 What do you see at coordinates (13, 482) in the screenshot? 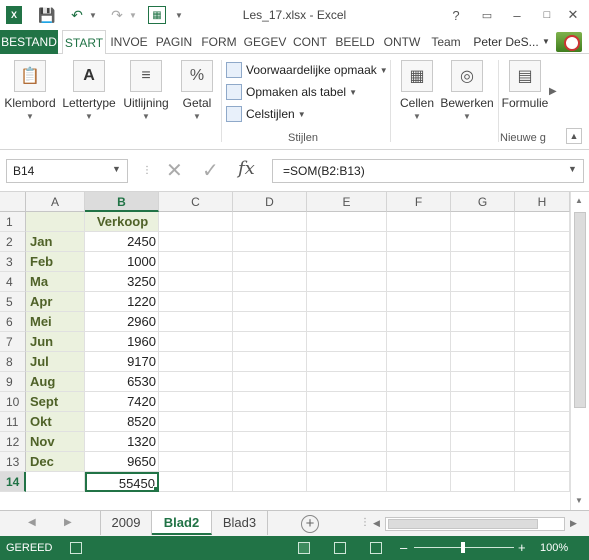
I see `row-header-14: 14` at bounding box center [13, 482].